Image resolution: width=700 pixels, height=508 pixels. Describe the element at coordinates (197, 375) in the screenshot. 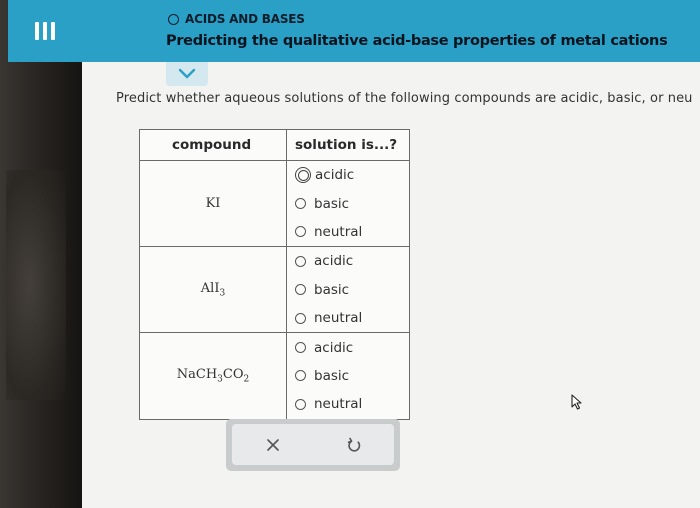

I see `formula-part: NaCH` at that location.